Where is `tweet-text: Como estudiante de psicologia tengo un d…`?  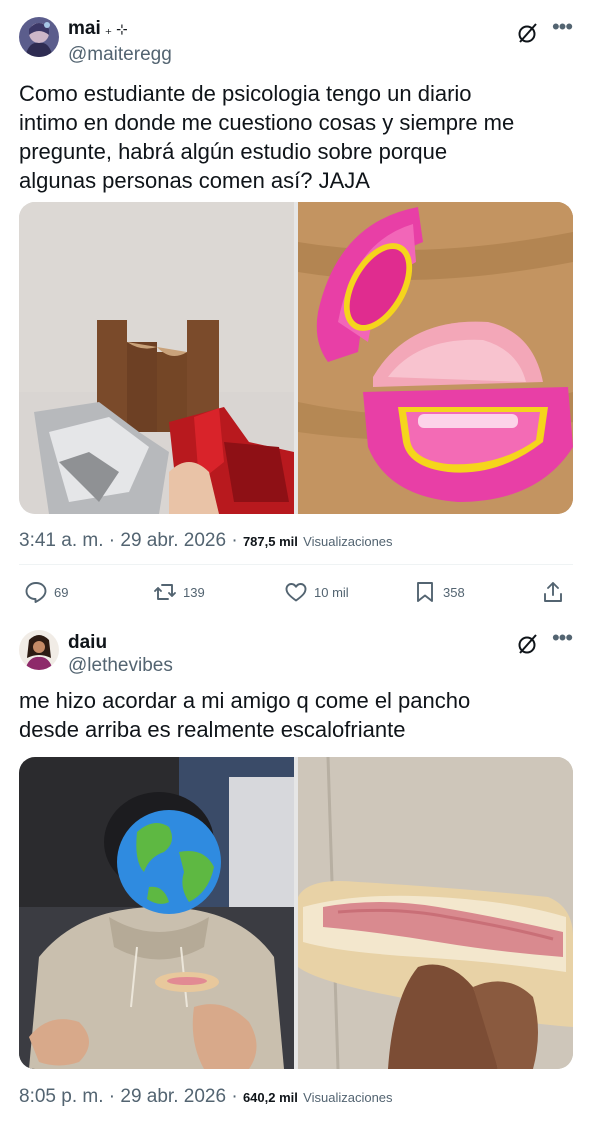 tweet-text: Como estudiante de psicologia tengo un d… is located at coordinates (267, 137).